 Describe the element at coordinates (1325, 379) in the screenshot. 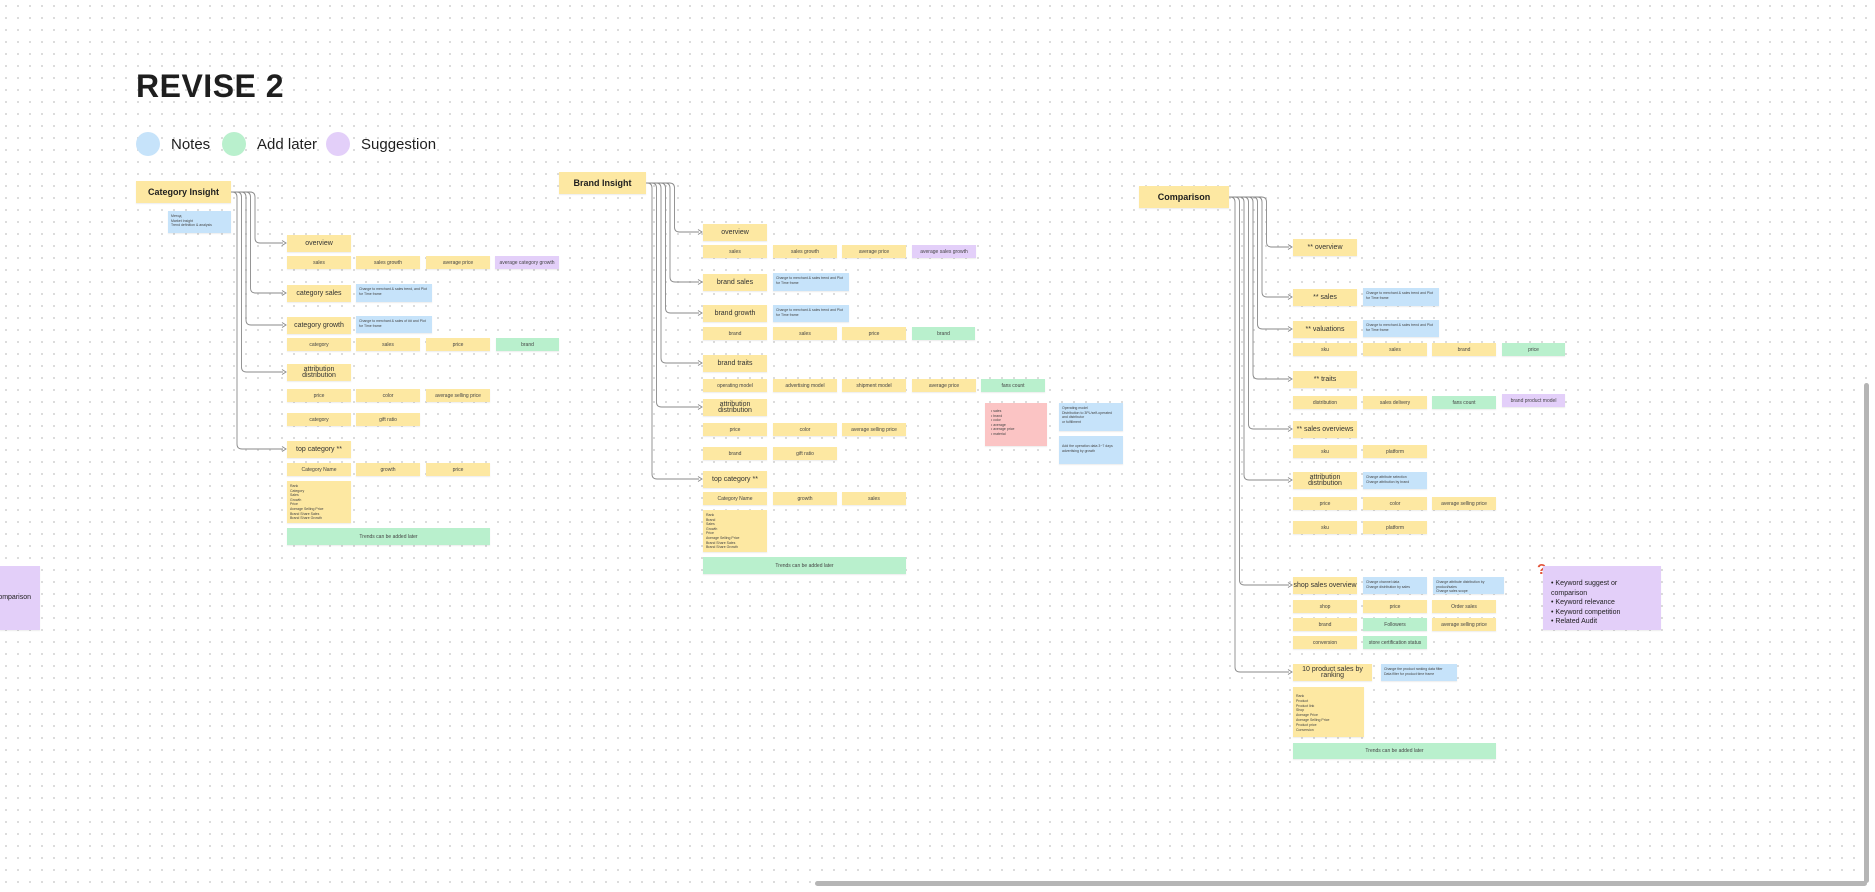

I see `cmp-traits: ** traits` at that location.